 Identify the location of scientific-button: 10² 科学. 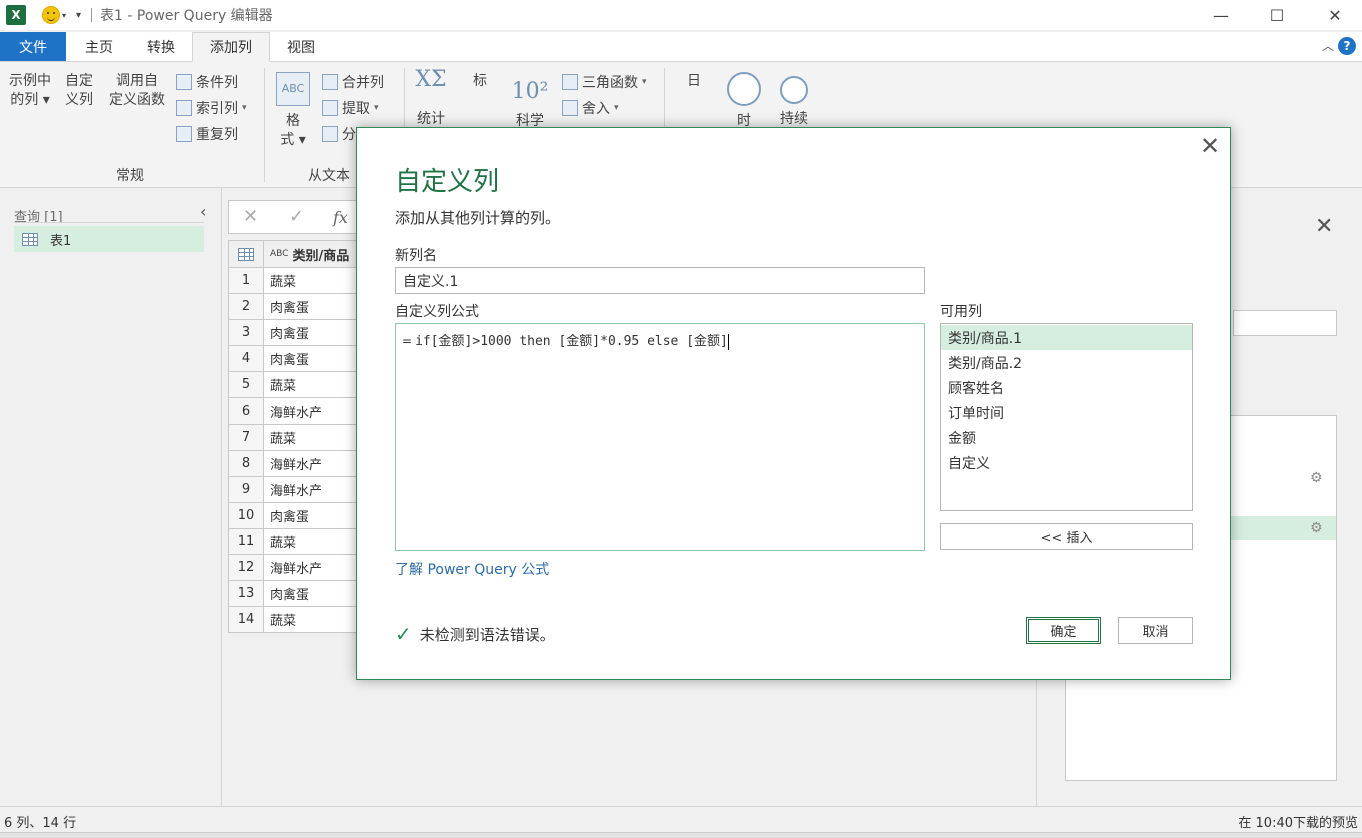
(530, 101).